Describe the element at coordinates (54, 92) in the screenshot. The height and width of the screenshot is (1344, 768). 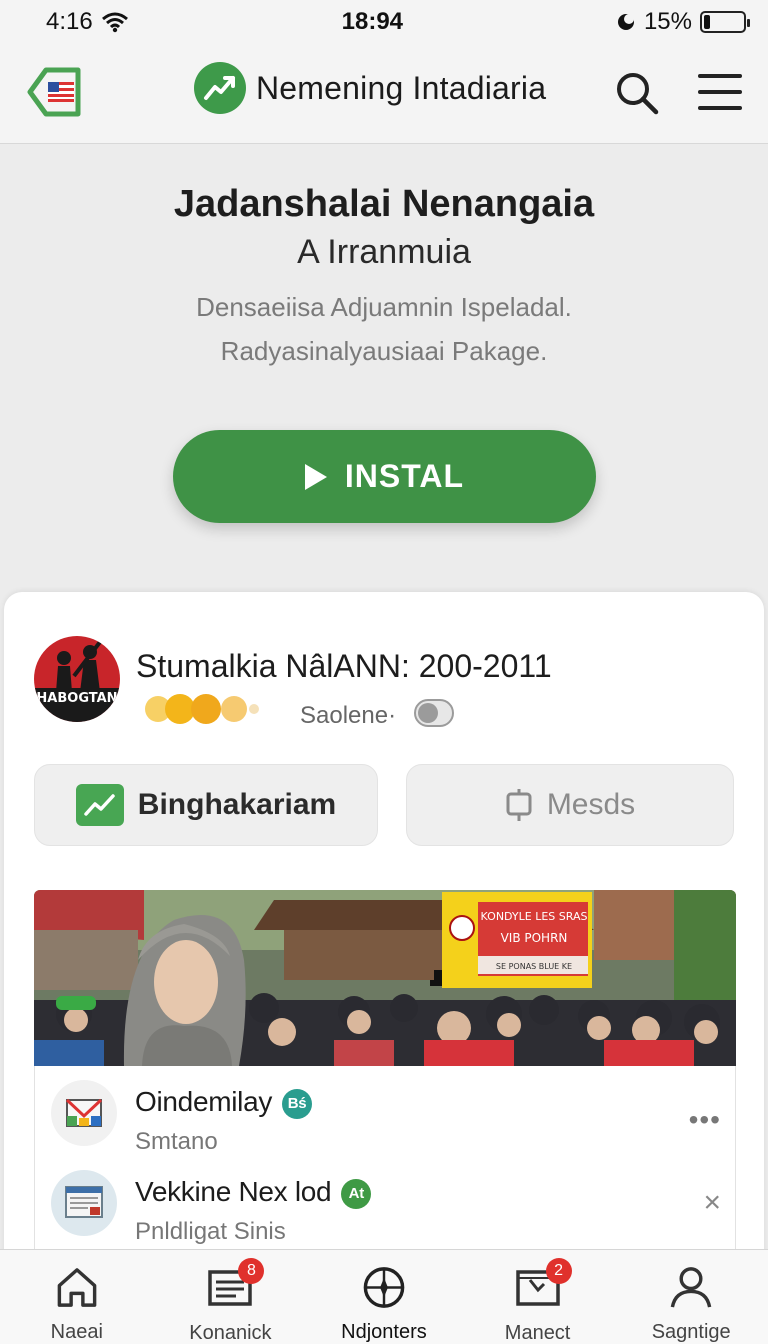
I see `flag-badge-icon` at that location.